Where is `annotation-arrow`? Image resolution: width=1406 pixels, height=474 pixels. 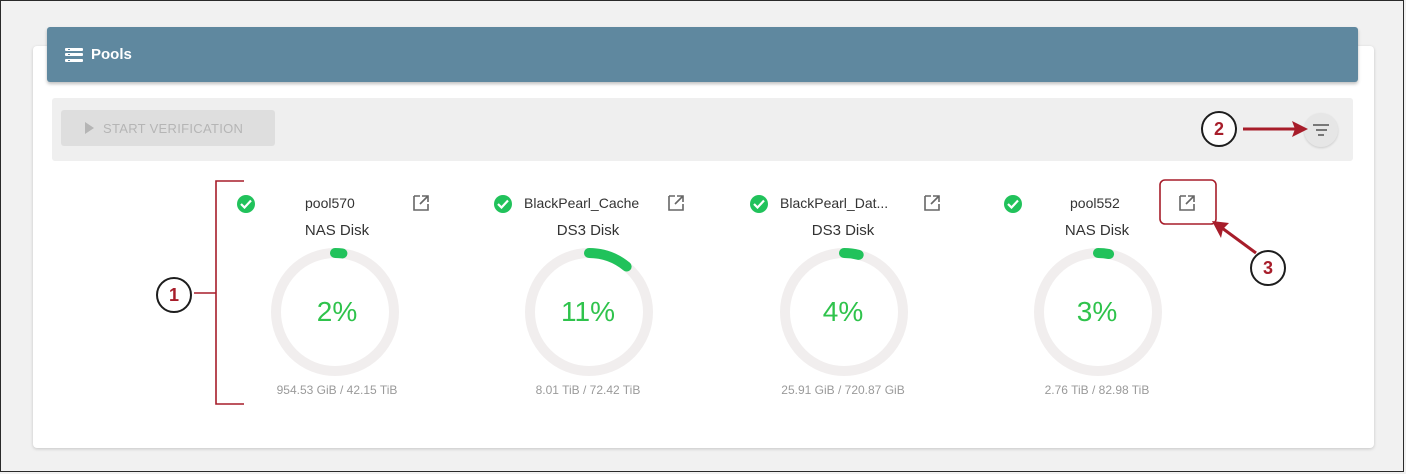 annotation-arrow is located at coordinates (1239, 240).